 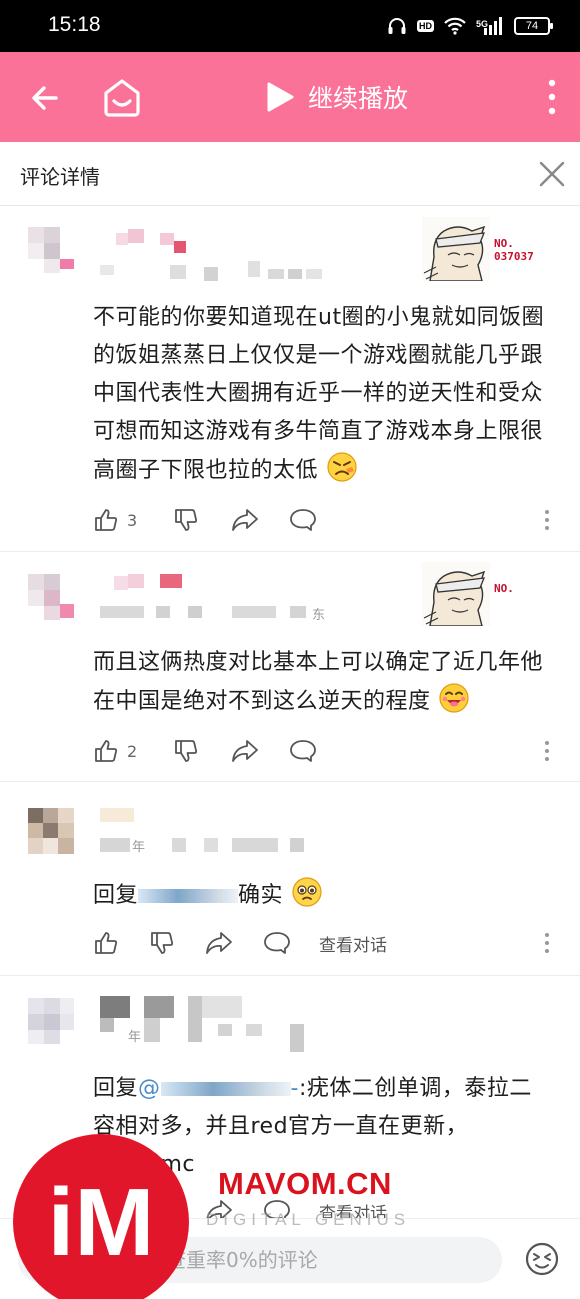 I want to click on fan-badge: NO. 037037, so click(x=486, y=249).